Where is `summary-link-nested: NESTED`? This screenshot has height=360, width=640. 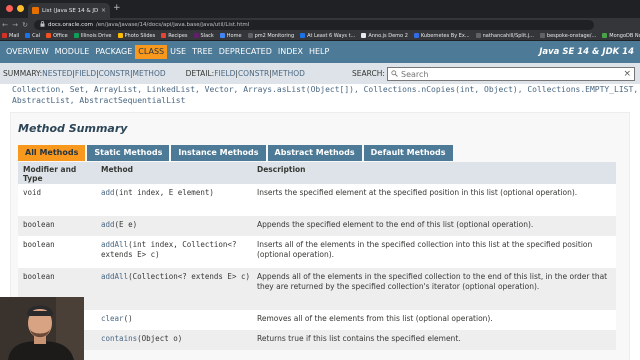
summary-link-nested: NESTED is located at coordinates (57, 73).